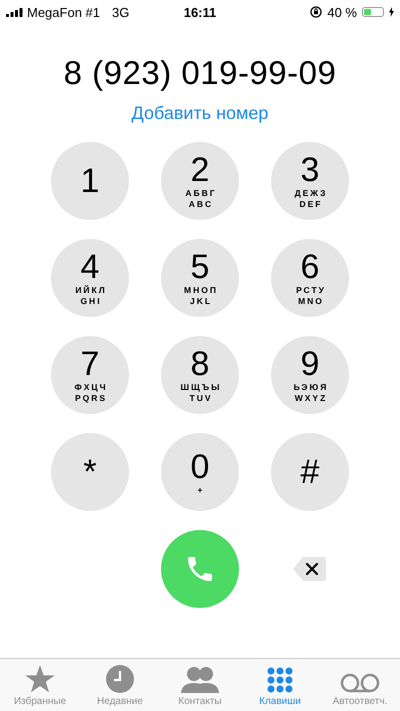  What do you see at coordinates (90, 278) in the screenshot?
I see `dial-key: 4 ИЙКЛ GHI` at bounding box center [90, 278].